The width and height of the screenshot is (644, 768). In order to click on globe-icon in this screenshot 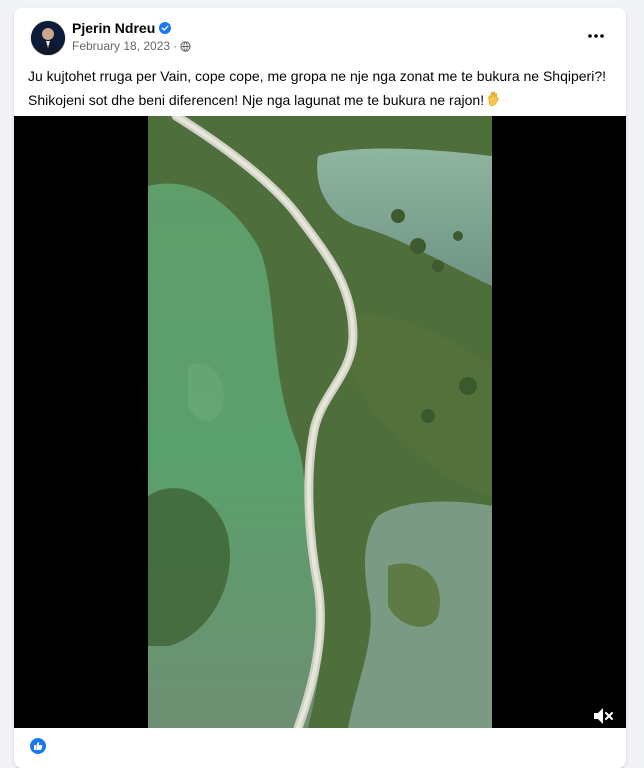, I will do `click(185, 46)`.